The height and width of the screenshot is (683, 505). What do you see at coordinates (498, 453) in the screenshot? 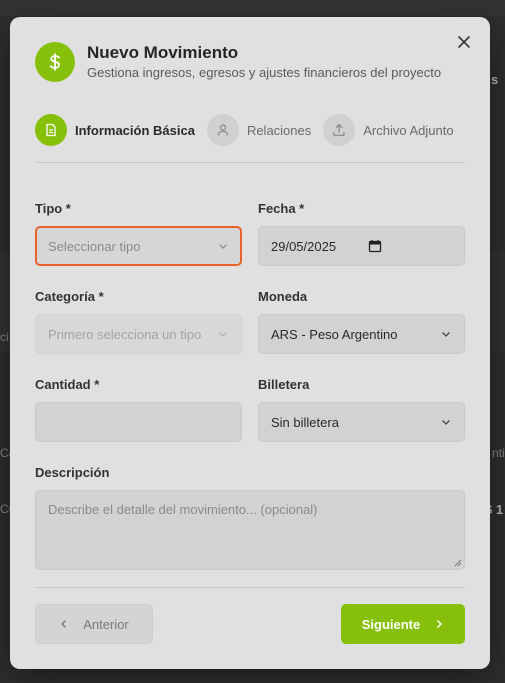
I see `background-fragment: nti` at bounding box center [498, 453].